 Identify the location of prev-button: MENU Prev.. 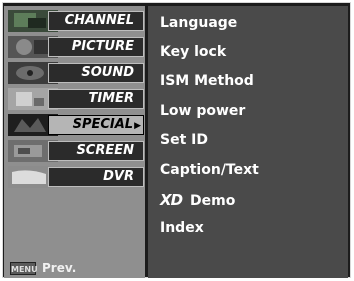
(43, 268).